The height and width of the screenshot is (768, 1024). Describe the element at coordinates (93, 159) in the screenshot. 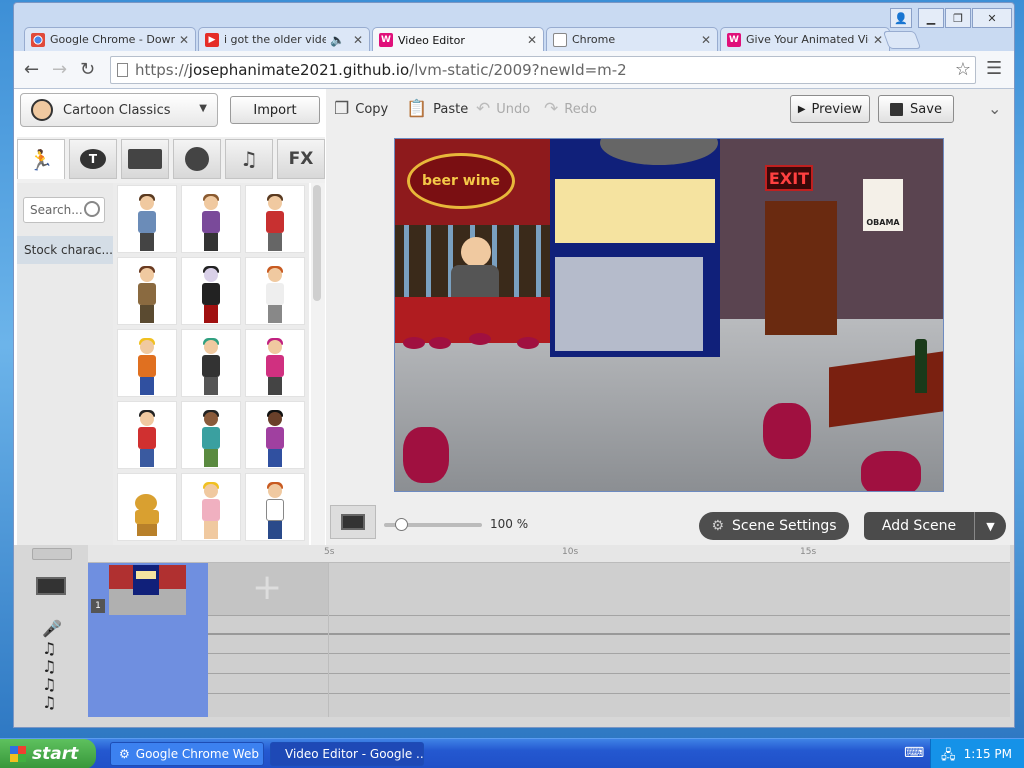

I see `tab-text: T` at that location.